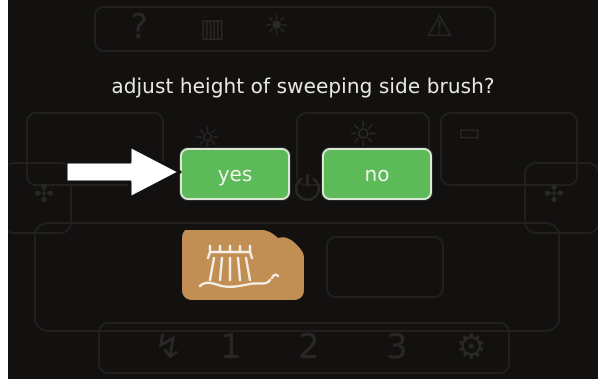 Image resolution: width=602 pixels, height=385 pixels. I want to click on yes-button: yes, so click(235, 174).